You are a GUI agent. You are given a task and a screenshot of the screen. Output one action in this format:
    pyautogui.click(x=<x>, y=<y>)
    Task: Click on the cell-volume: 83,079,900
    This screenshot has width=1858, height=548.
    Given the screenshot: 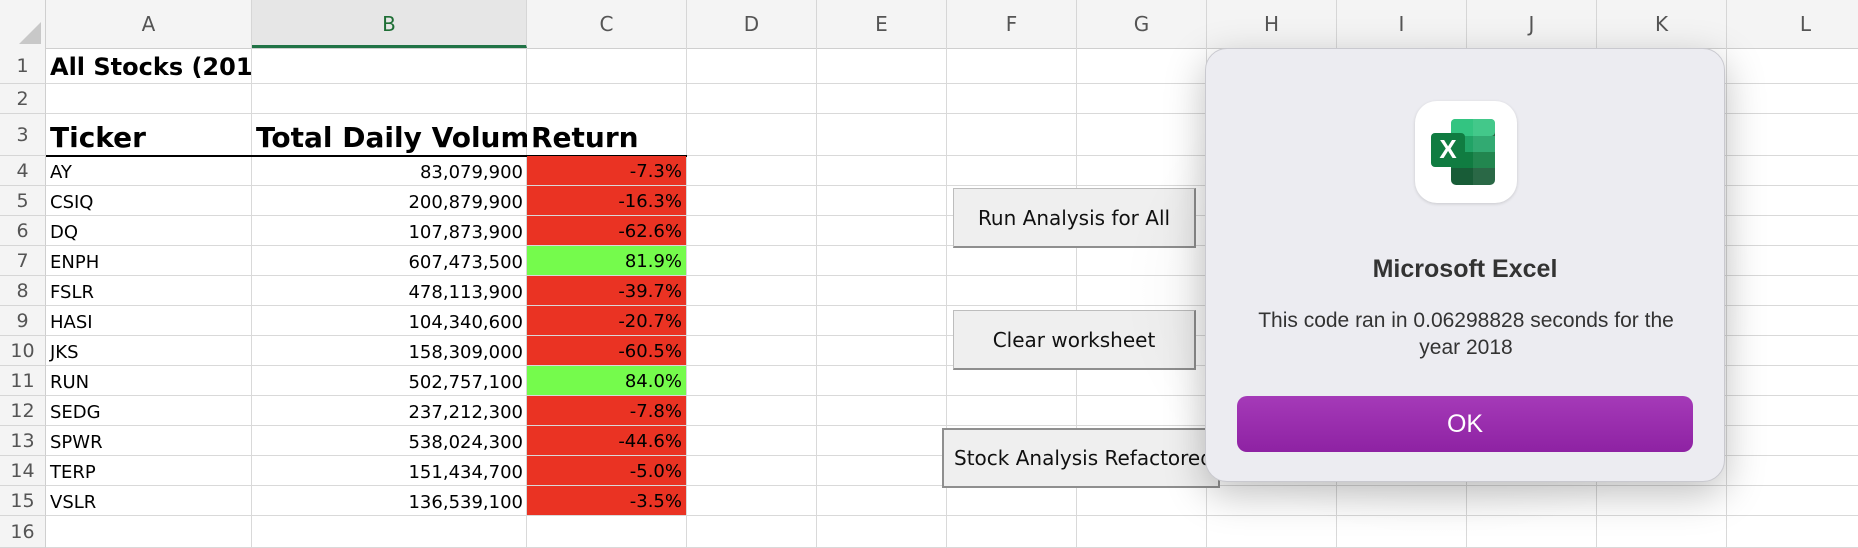 What is the action you would take?
    pyautogui.click(x=389, y=171)
    